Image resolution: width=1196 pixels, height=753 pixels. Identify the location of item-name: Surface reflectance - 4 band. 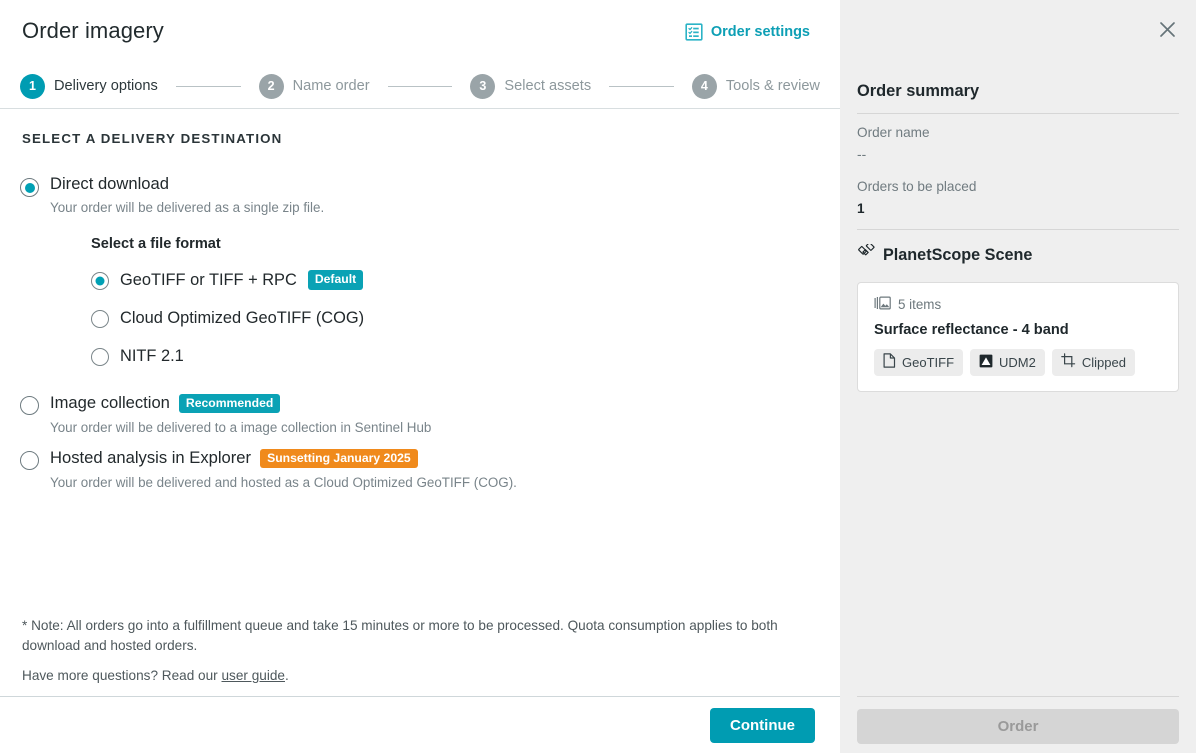
(971, 330).